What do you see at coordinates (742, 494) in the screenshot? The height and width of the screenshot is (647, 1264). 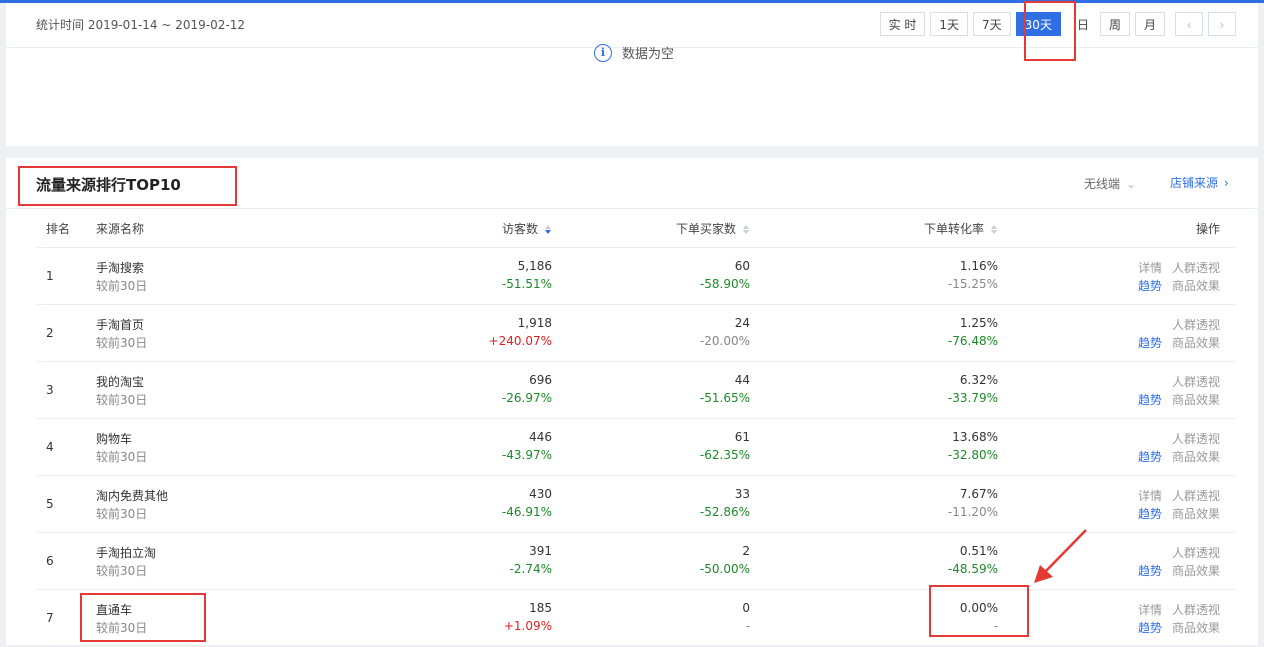 I see `buyers-value: 33` at bounding box center [742, 494].